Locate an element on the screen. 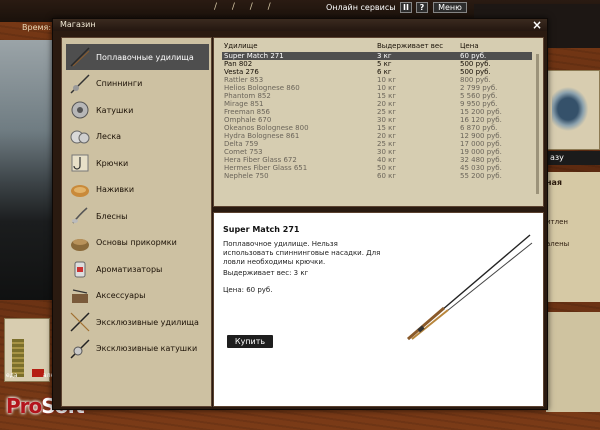  category-item: Эксклюзивные удилища is located at coordinates (137, 322).